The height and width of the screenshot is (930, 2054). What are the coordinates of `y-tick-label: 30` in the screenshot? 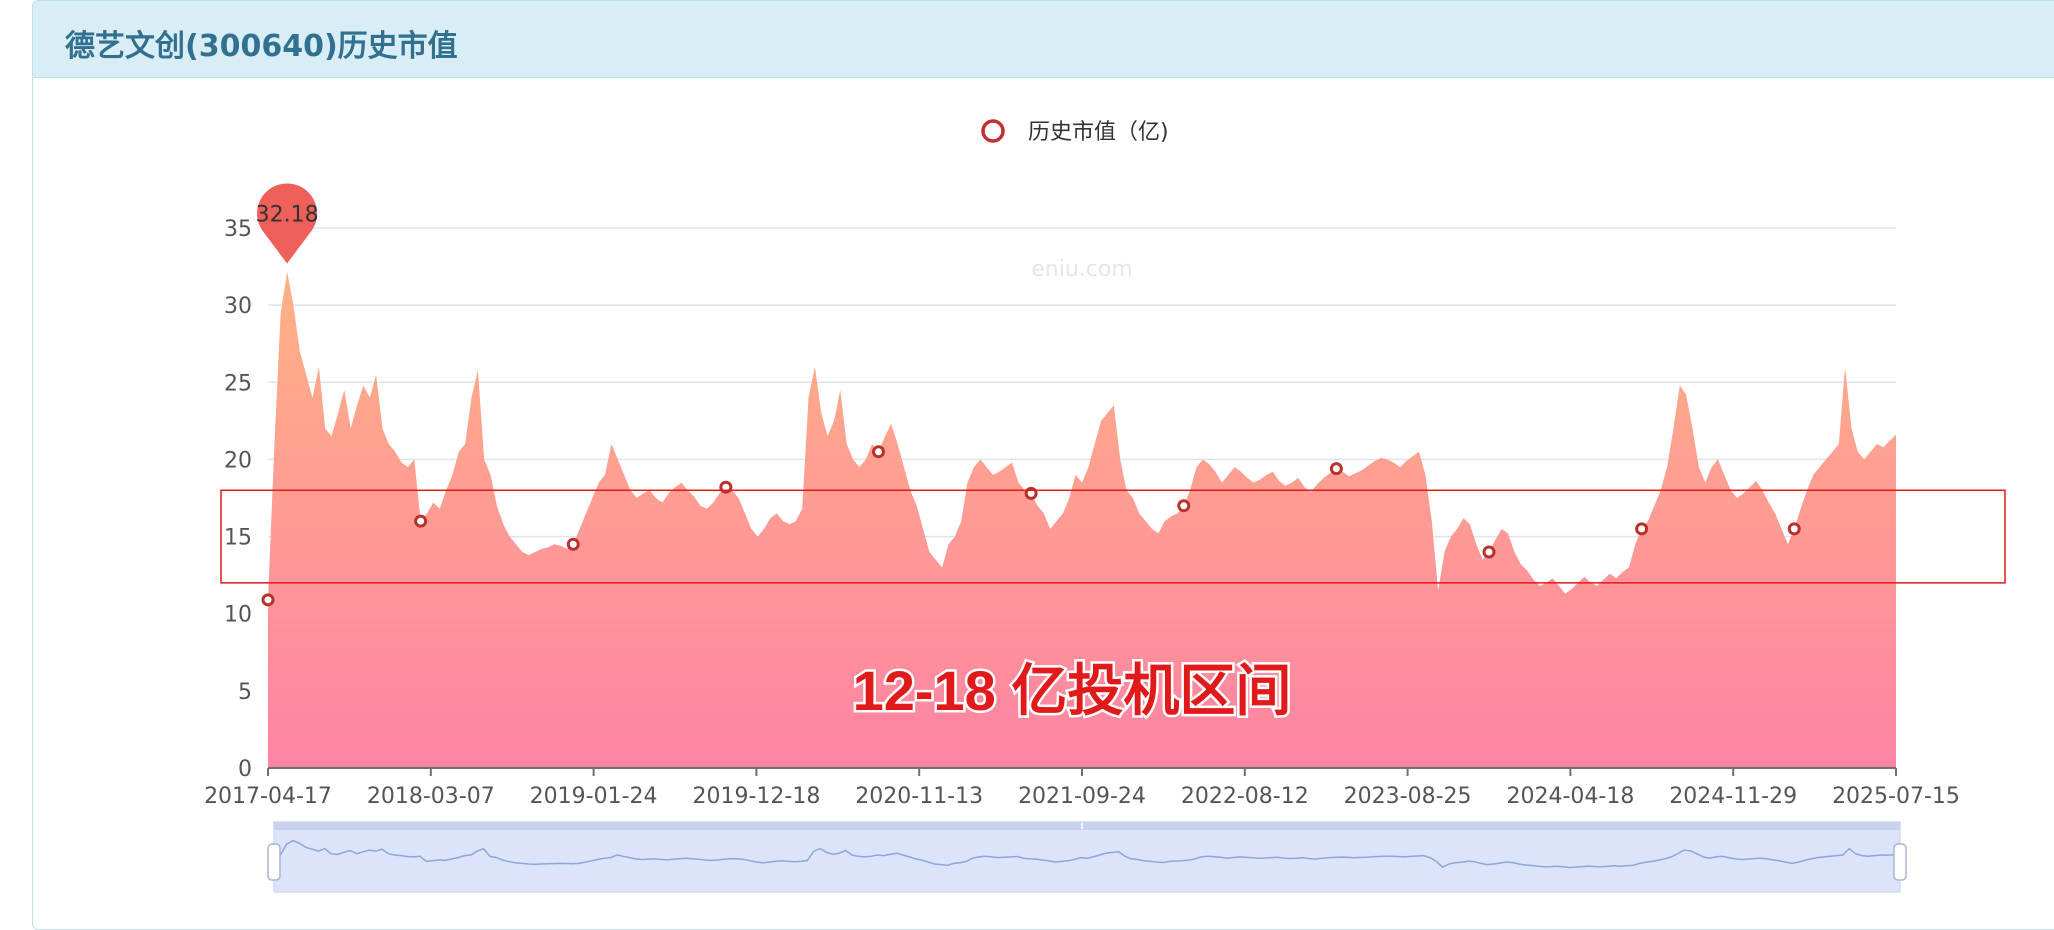 It's located at (238, 306).